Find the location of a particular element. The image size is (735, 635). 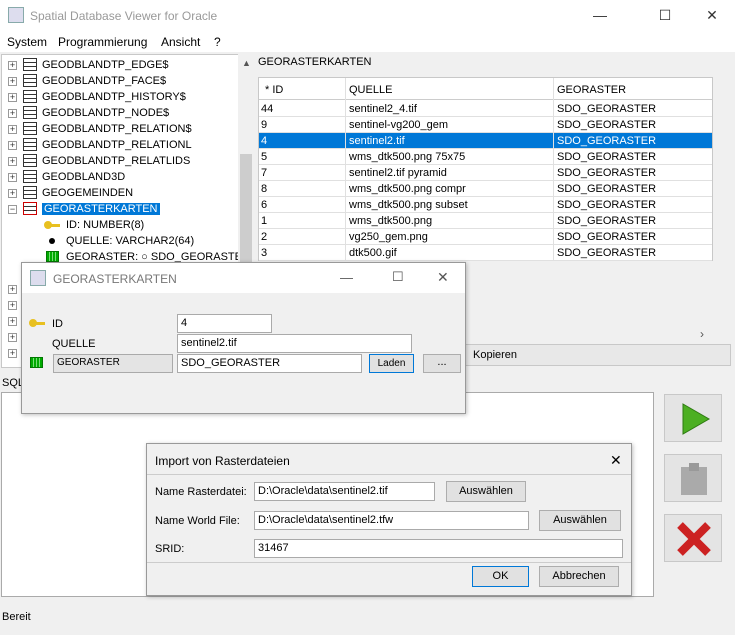

tree-item: + GEODBLANDTP_NODE$ is located at coordinates (122, 113).